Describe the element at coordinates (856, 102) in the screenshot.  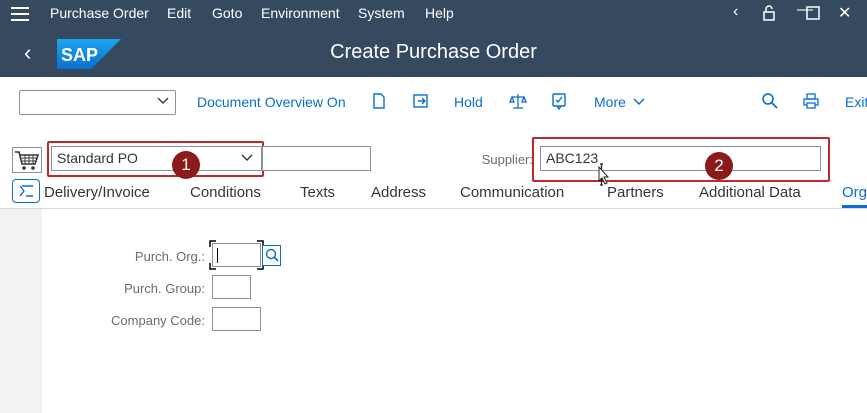
I see `exit-button: Exit` at that location.